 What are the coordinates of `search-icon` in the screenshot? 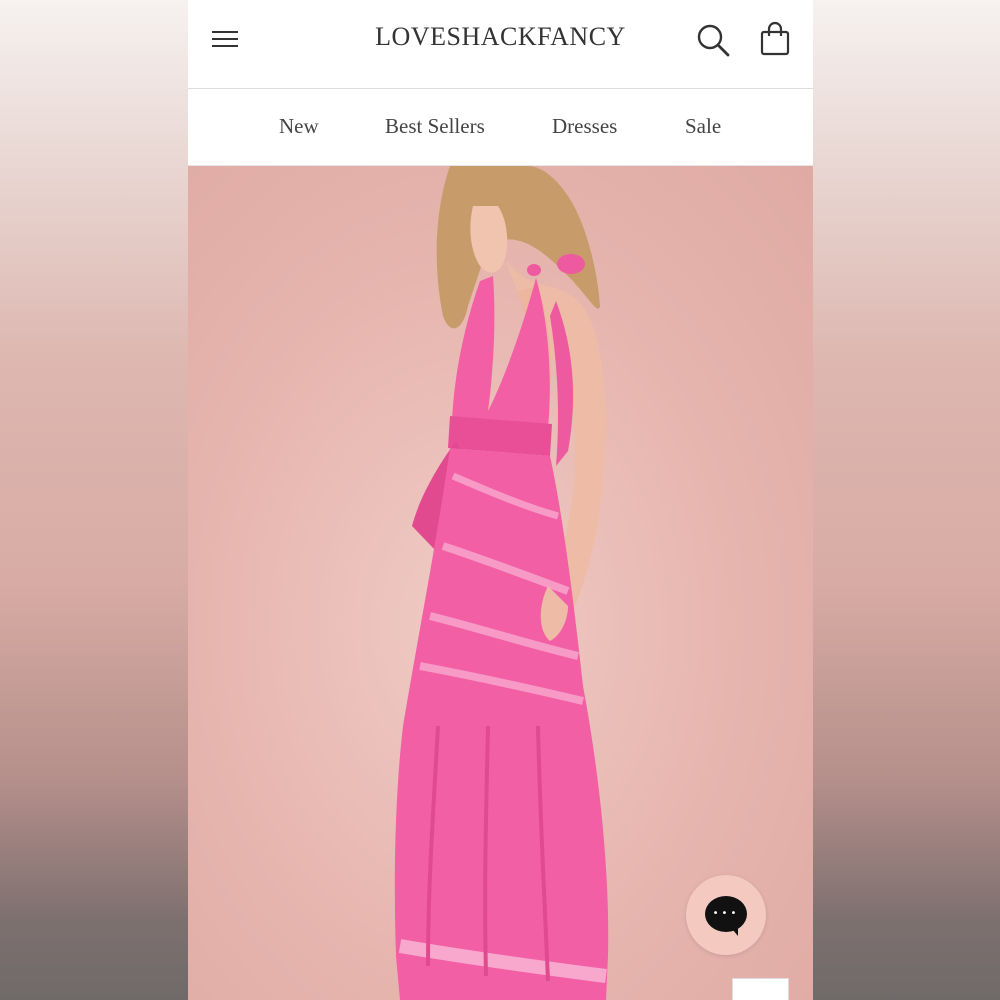 It's located at (713, 40).